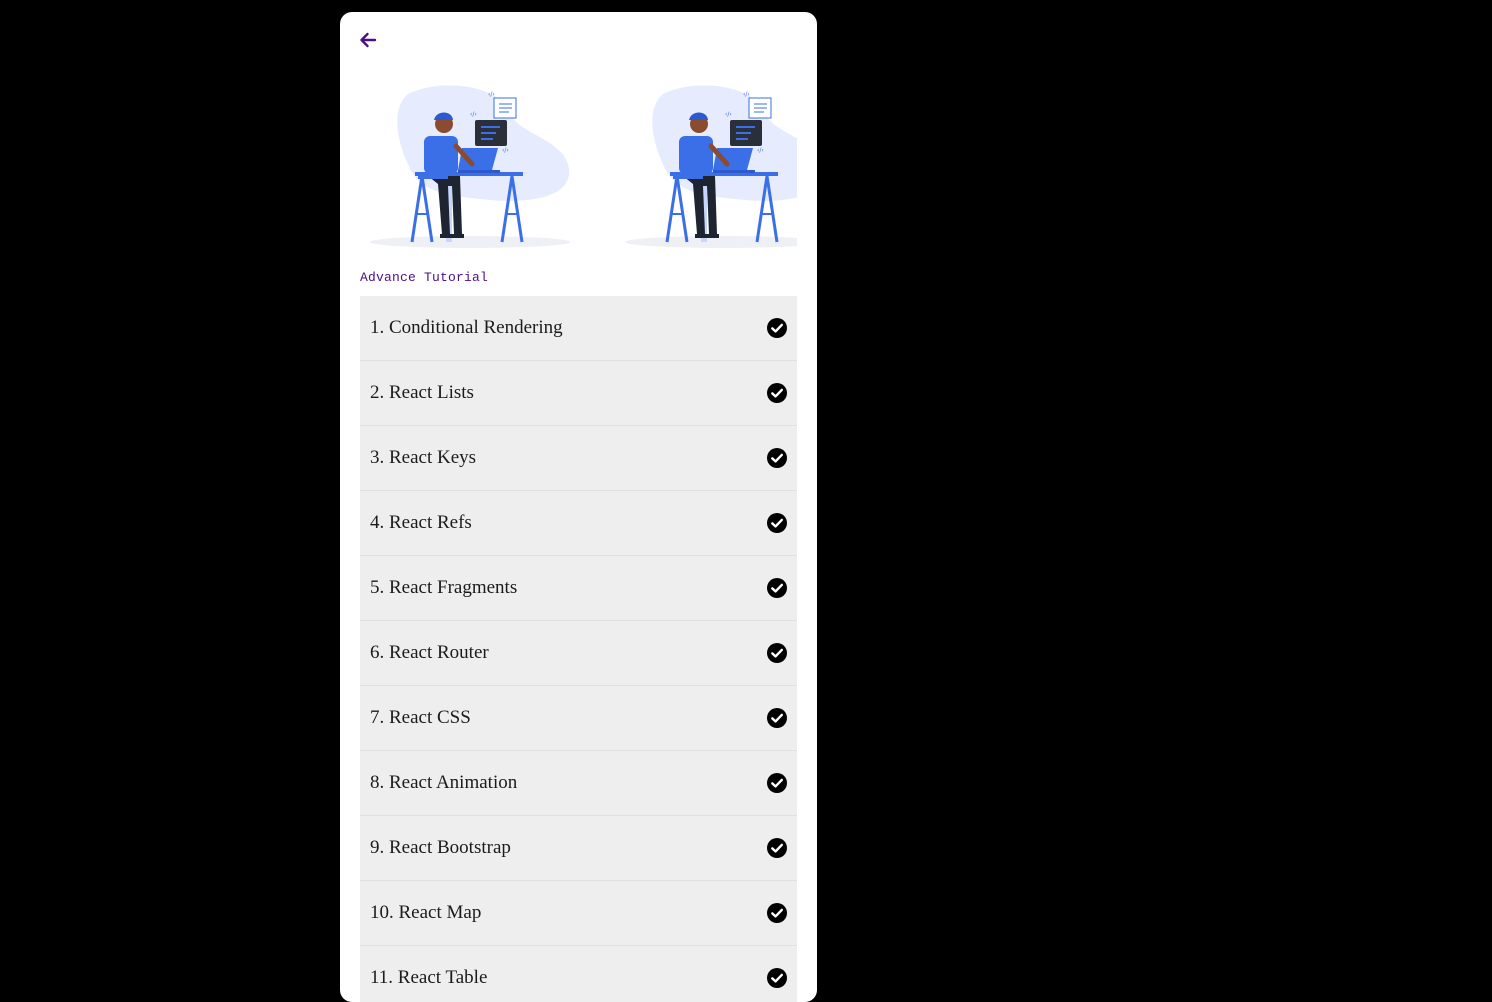 The width and height of the screenshot is (1492, 1002). I want to click on lesson-item: 4. React Refs, so click(578, 523).